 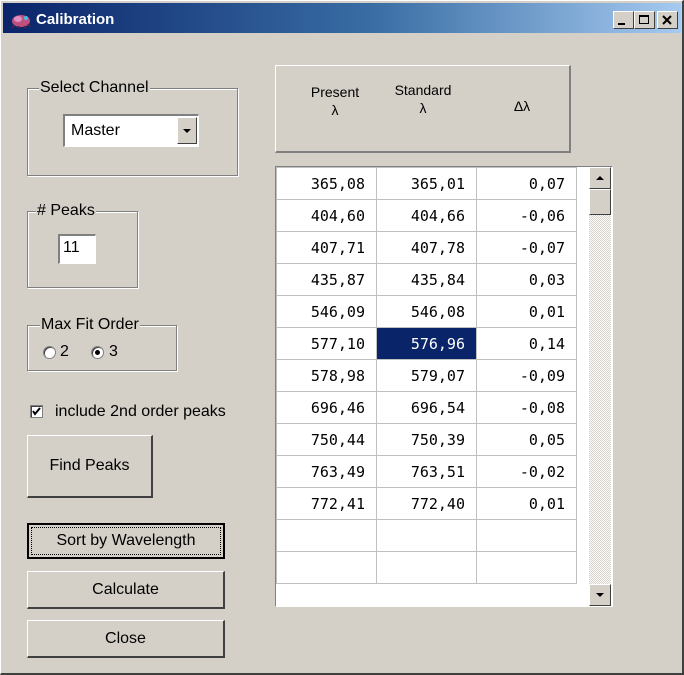 I want to click on app-icon, so click(x=21, y=20).